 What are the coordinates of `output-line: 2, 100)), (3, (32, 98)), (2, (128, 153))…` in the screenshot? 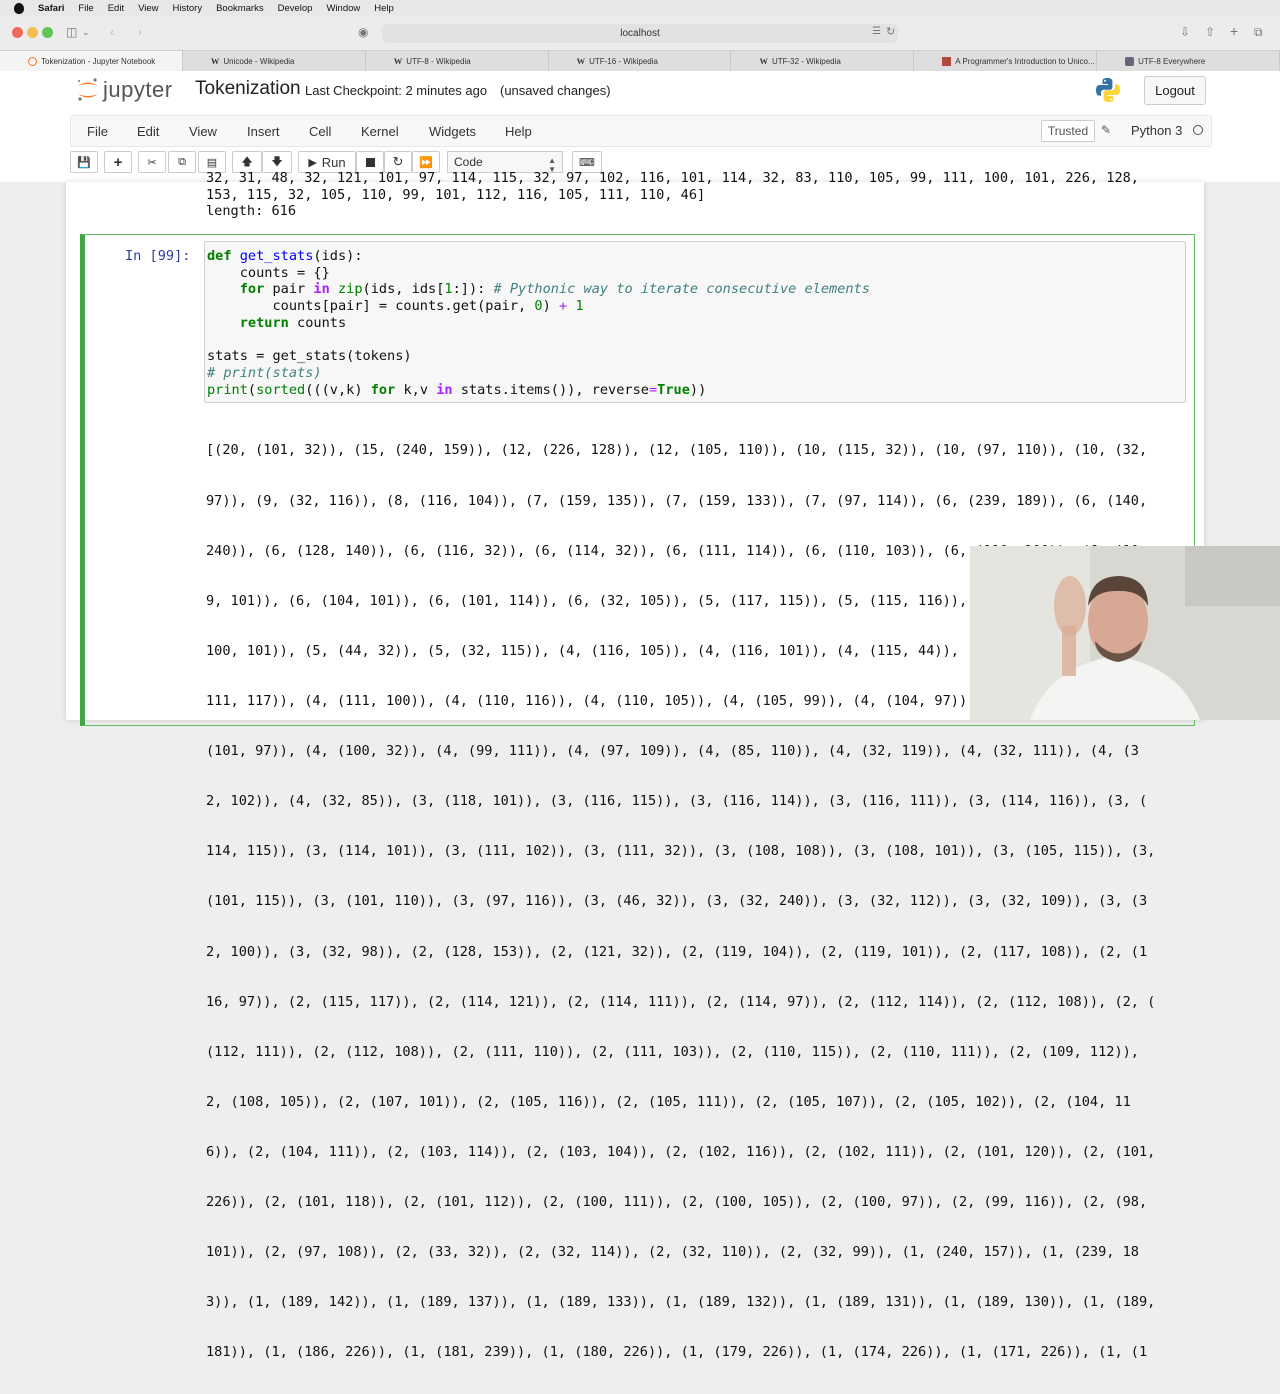 It's located at (677, 951).